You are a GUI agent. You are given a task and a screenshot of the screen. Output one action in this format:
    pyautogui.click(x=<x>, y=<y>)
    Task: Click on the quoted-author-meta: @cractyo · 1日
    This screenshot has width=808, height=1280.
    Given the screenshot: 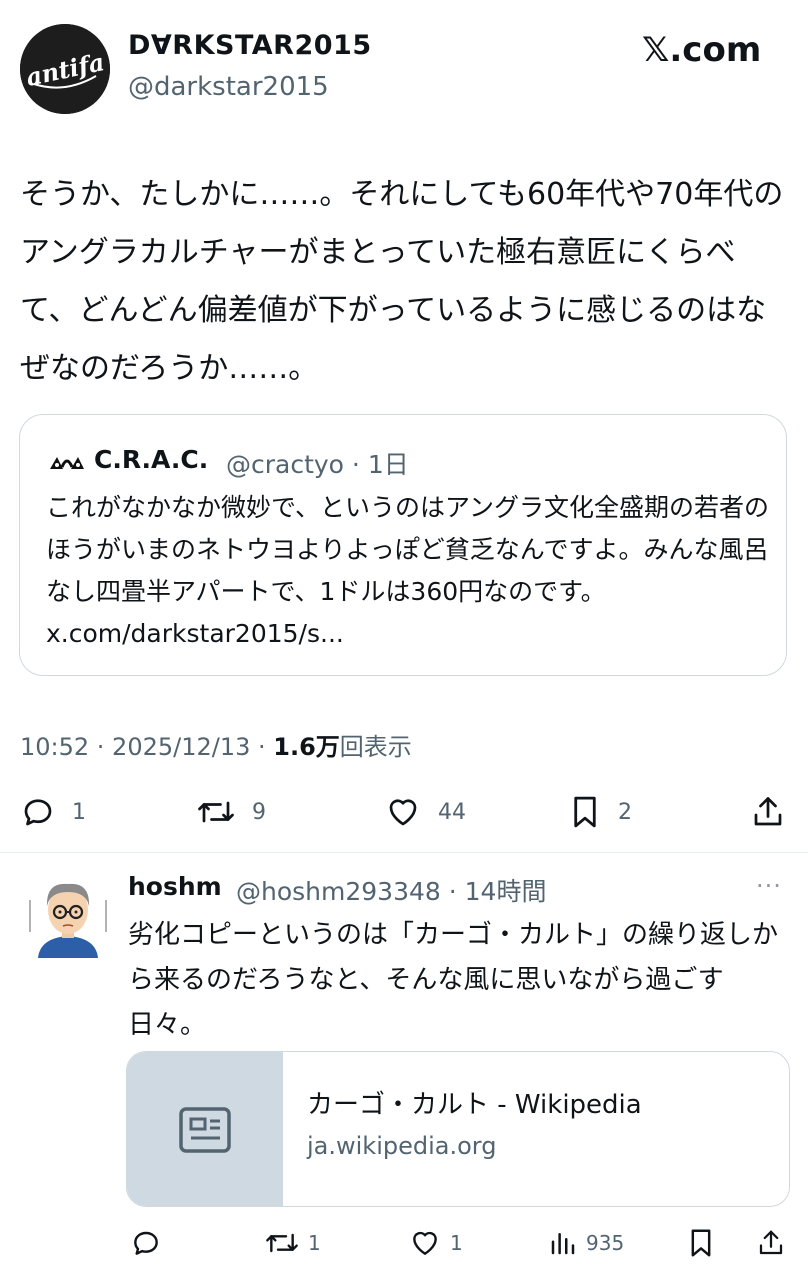 What is the action you would take?
    pyautogui.click(x=317, y=464)
    